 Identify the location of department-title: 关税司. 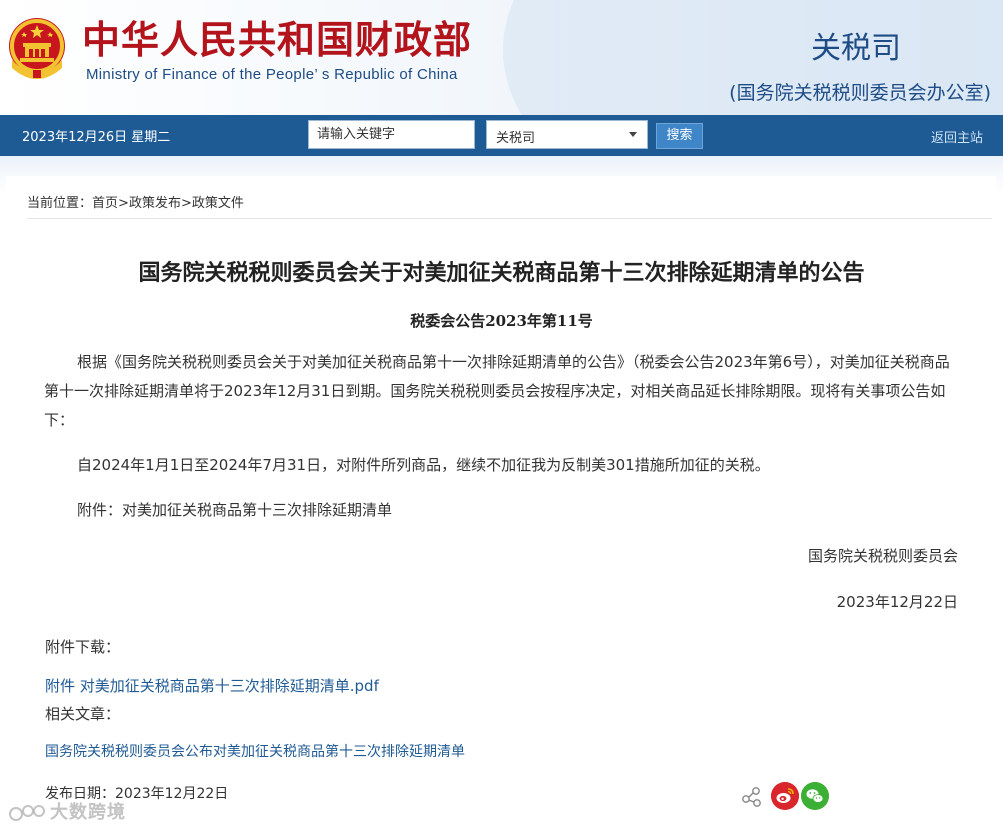
(856, 48).